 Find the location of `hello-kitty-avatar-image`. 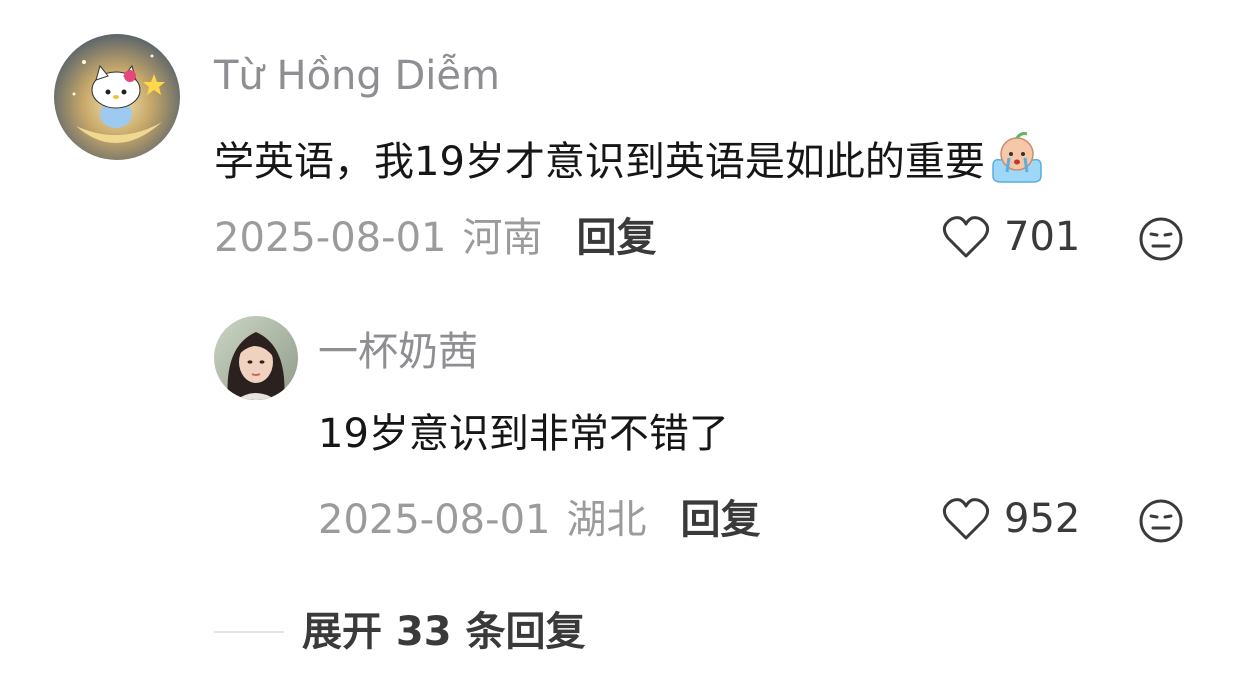

hello-kitty-avatar-image is located at coordinates (117, 97).